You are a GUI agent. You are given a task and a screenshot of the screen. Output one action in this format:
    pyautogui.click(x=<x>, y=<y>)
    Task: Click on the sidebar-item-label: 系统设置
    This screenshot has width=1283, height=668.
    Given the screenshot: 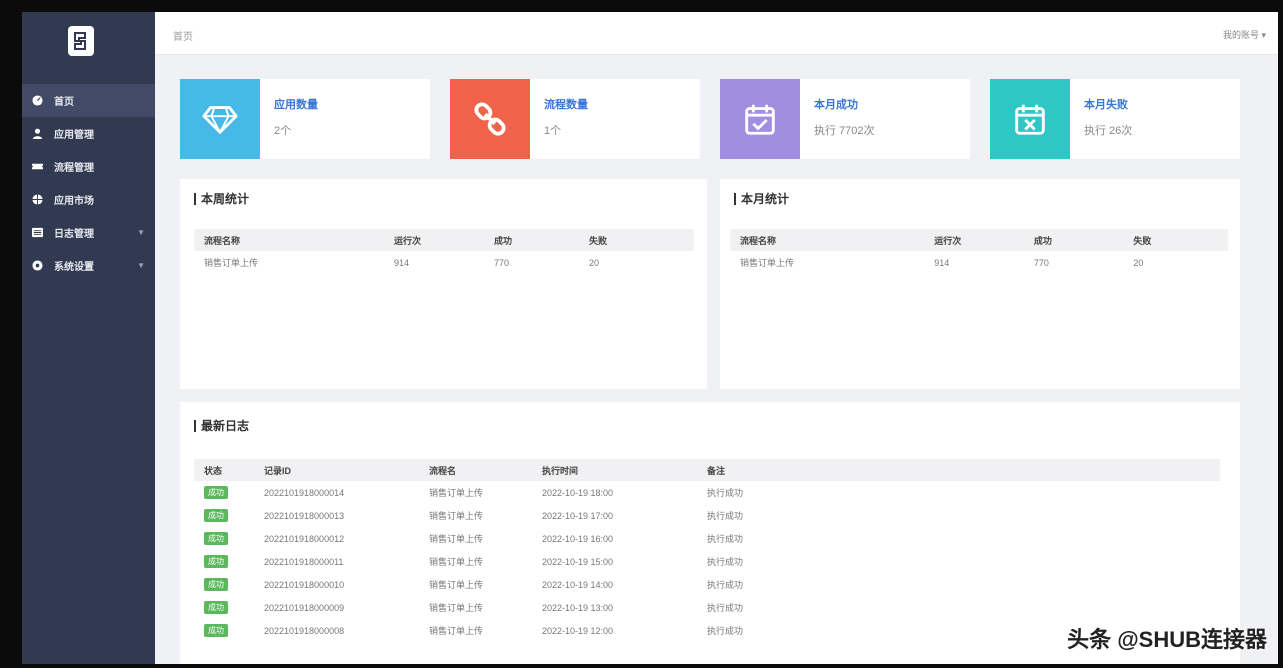 What is the action you would take?
    pyautogui.click(x=74, y=267)
    